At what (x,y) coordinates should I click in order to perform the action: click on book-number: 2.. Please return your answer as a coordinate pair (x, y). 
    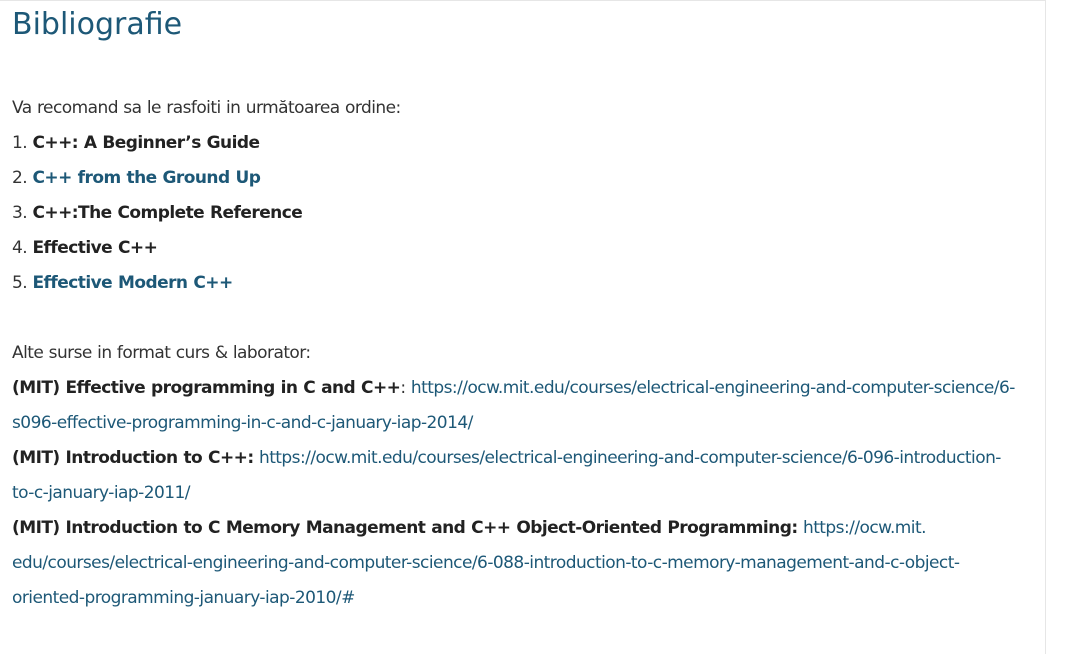
    Looking at the image, I should click on (20, 178).